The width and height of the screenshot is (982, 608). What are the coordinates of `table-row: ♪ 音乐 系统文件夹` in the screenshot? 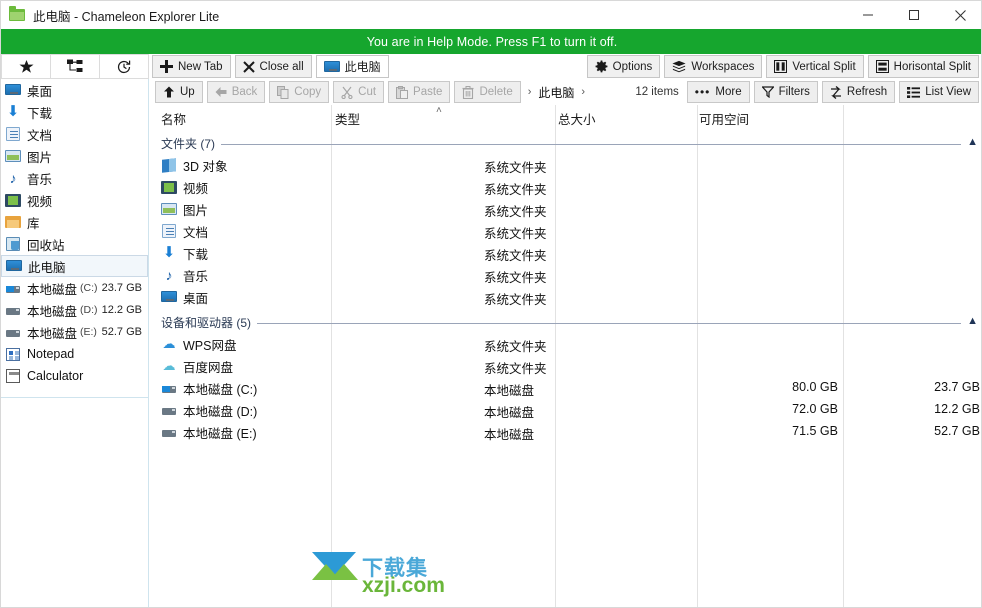 It's located at (565, 275).